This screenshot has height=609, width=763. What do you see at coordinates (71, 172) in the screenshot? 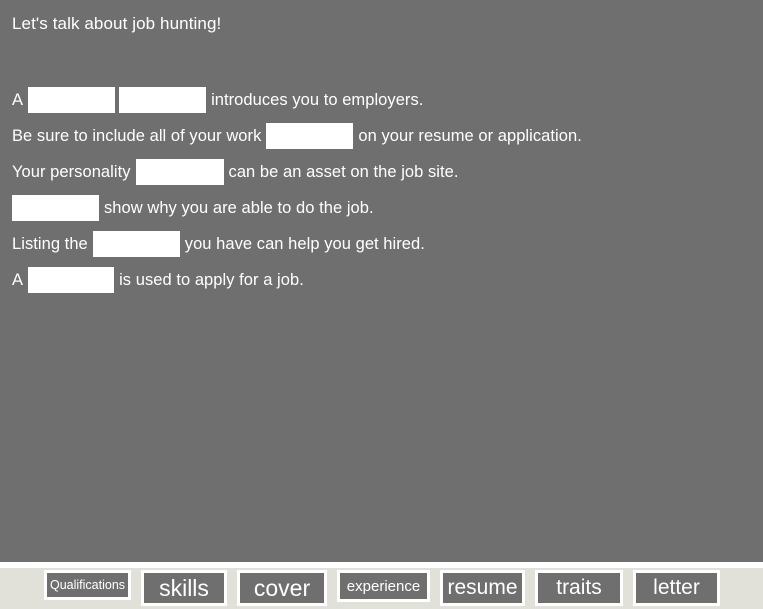
I see `sentence-3-text-head: Your personality` at bounding box center [71, 172].